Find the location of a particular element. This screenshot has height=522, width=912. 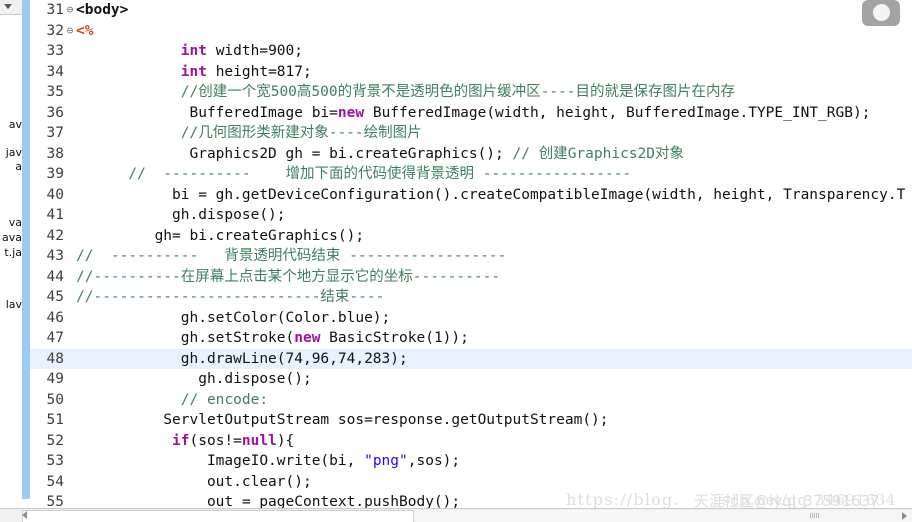

code-token-kw: if is located at coordinates (181, 440).